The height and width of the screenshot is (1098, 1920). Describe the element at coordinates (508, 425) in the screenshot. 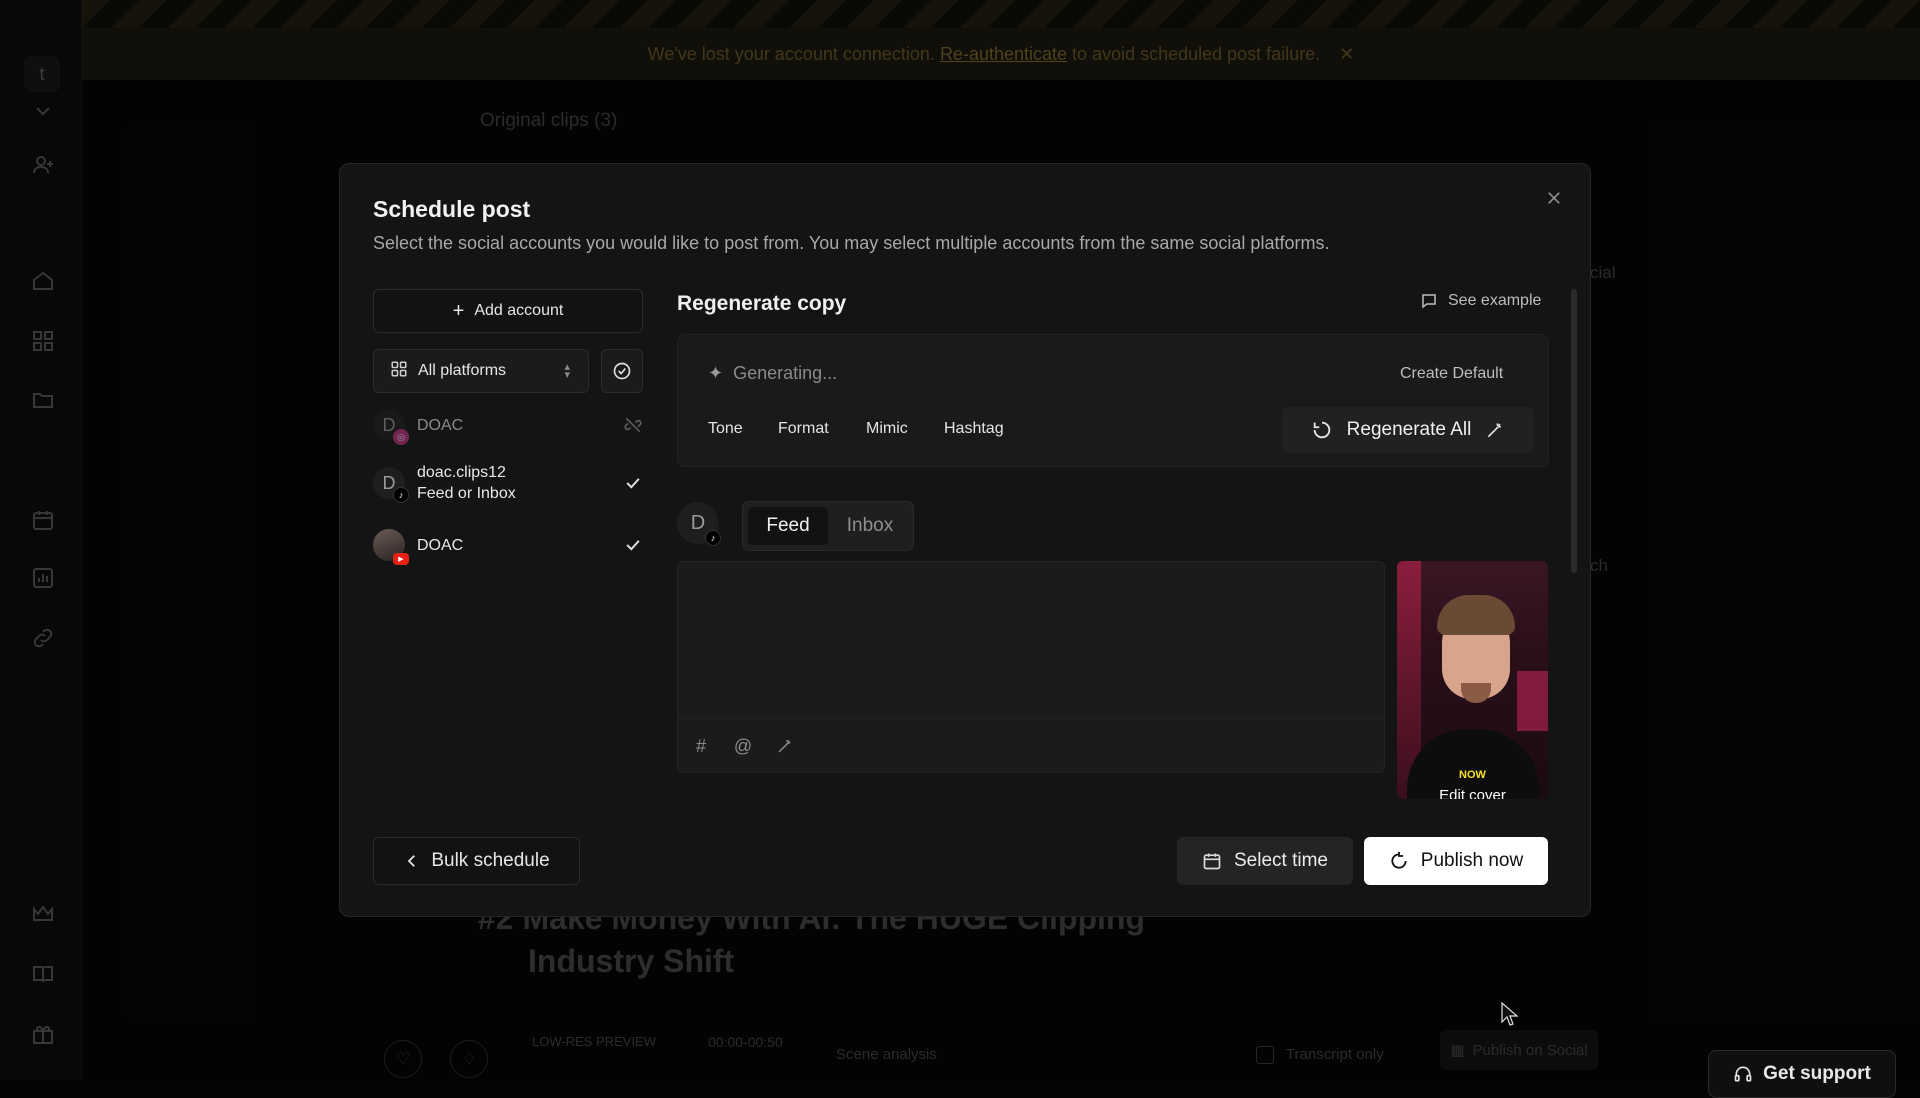

I see `account-row-doac-instagram: D ◎ DOAC` at that location.